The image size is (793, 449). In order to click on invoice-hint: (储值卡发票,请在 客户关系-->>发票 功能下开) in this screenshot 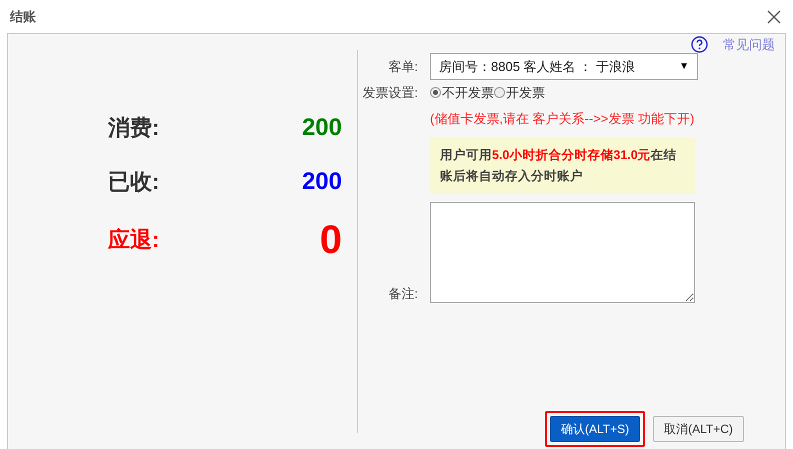, I will do `click(563, 119)`.